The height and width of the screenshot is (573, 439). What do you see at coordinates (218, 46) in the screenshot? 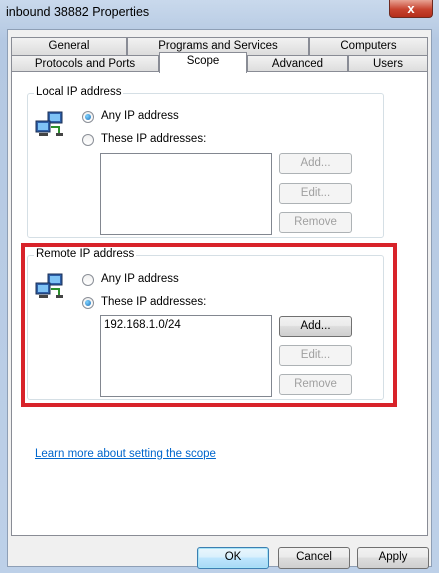
I see `tab-label: Programs and Services` at bounding box center [218, 46].